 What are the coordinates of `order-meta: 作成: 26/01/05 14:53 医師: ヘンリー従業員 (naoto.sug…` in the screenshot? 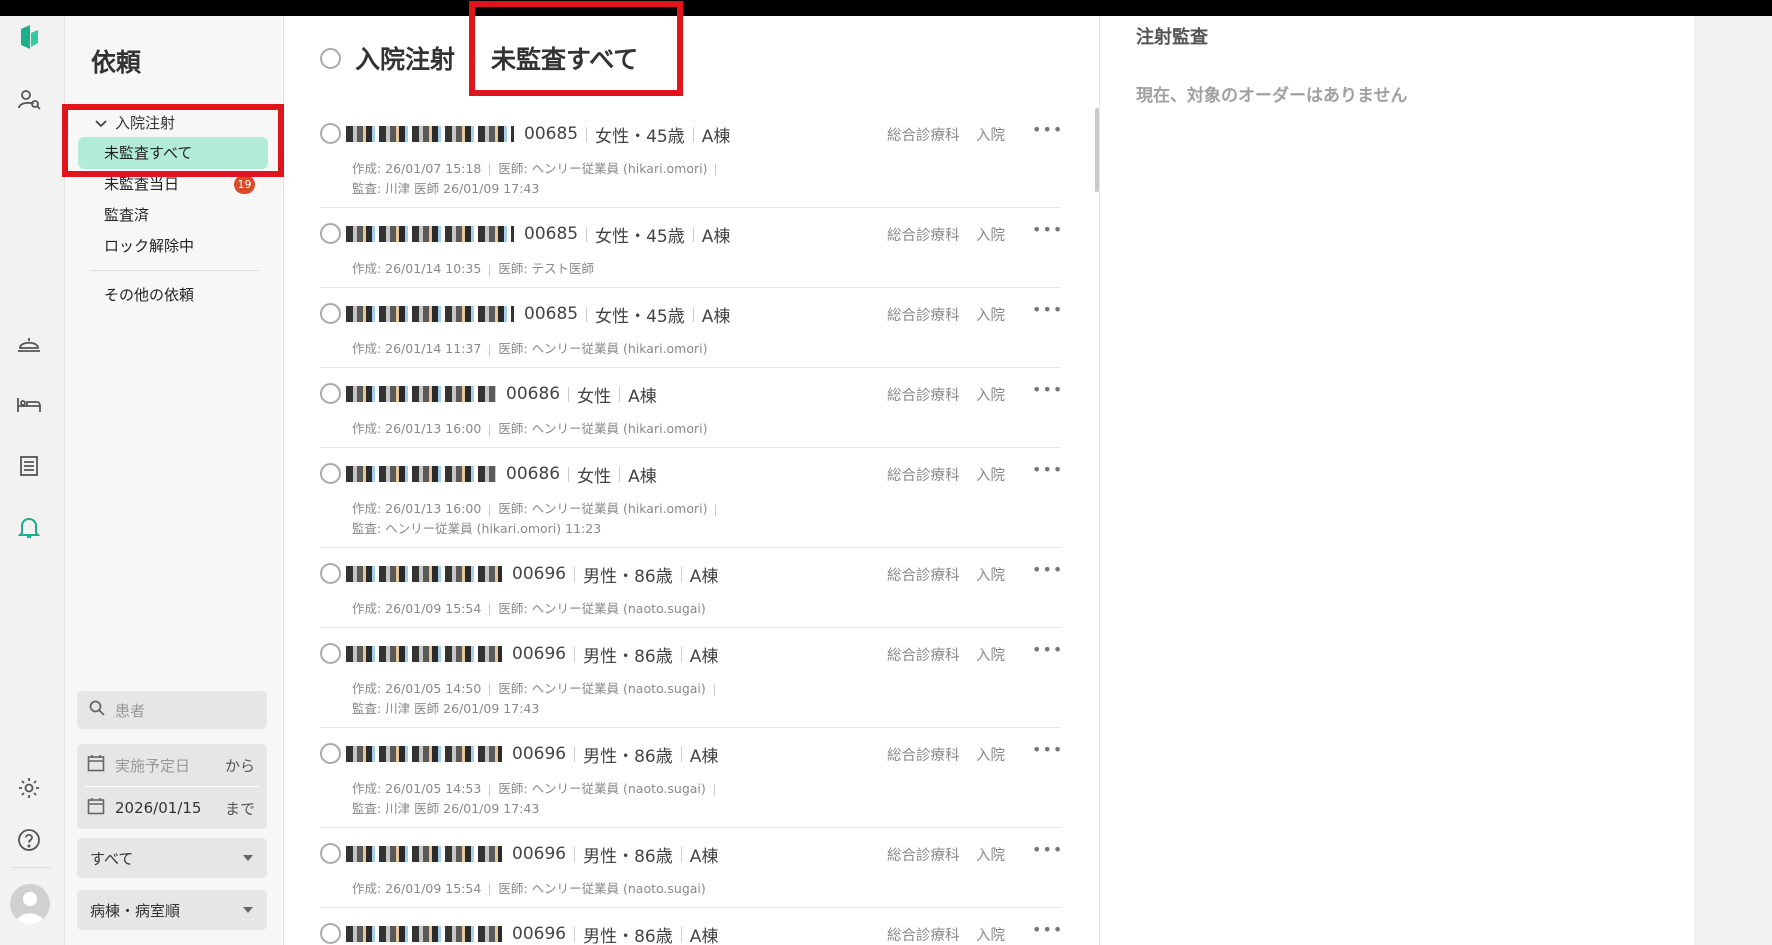 It's located at (537, 787).